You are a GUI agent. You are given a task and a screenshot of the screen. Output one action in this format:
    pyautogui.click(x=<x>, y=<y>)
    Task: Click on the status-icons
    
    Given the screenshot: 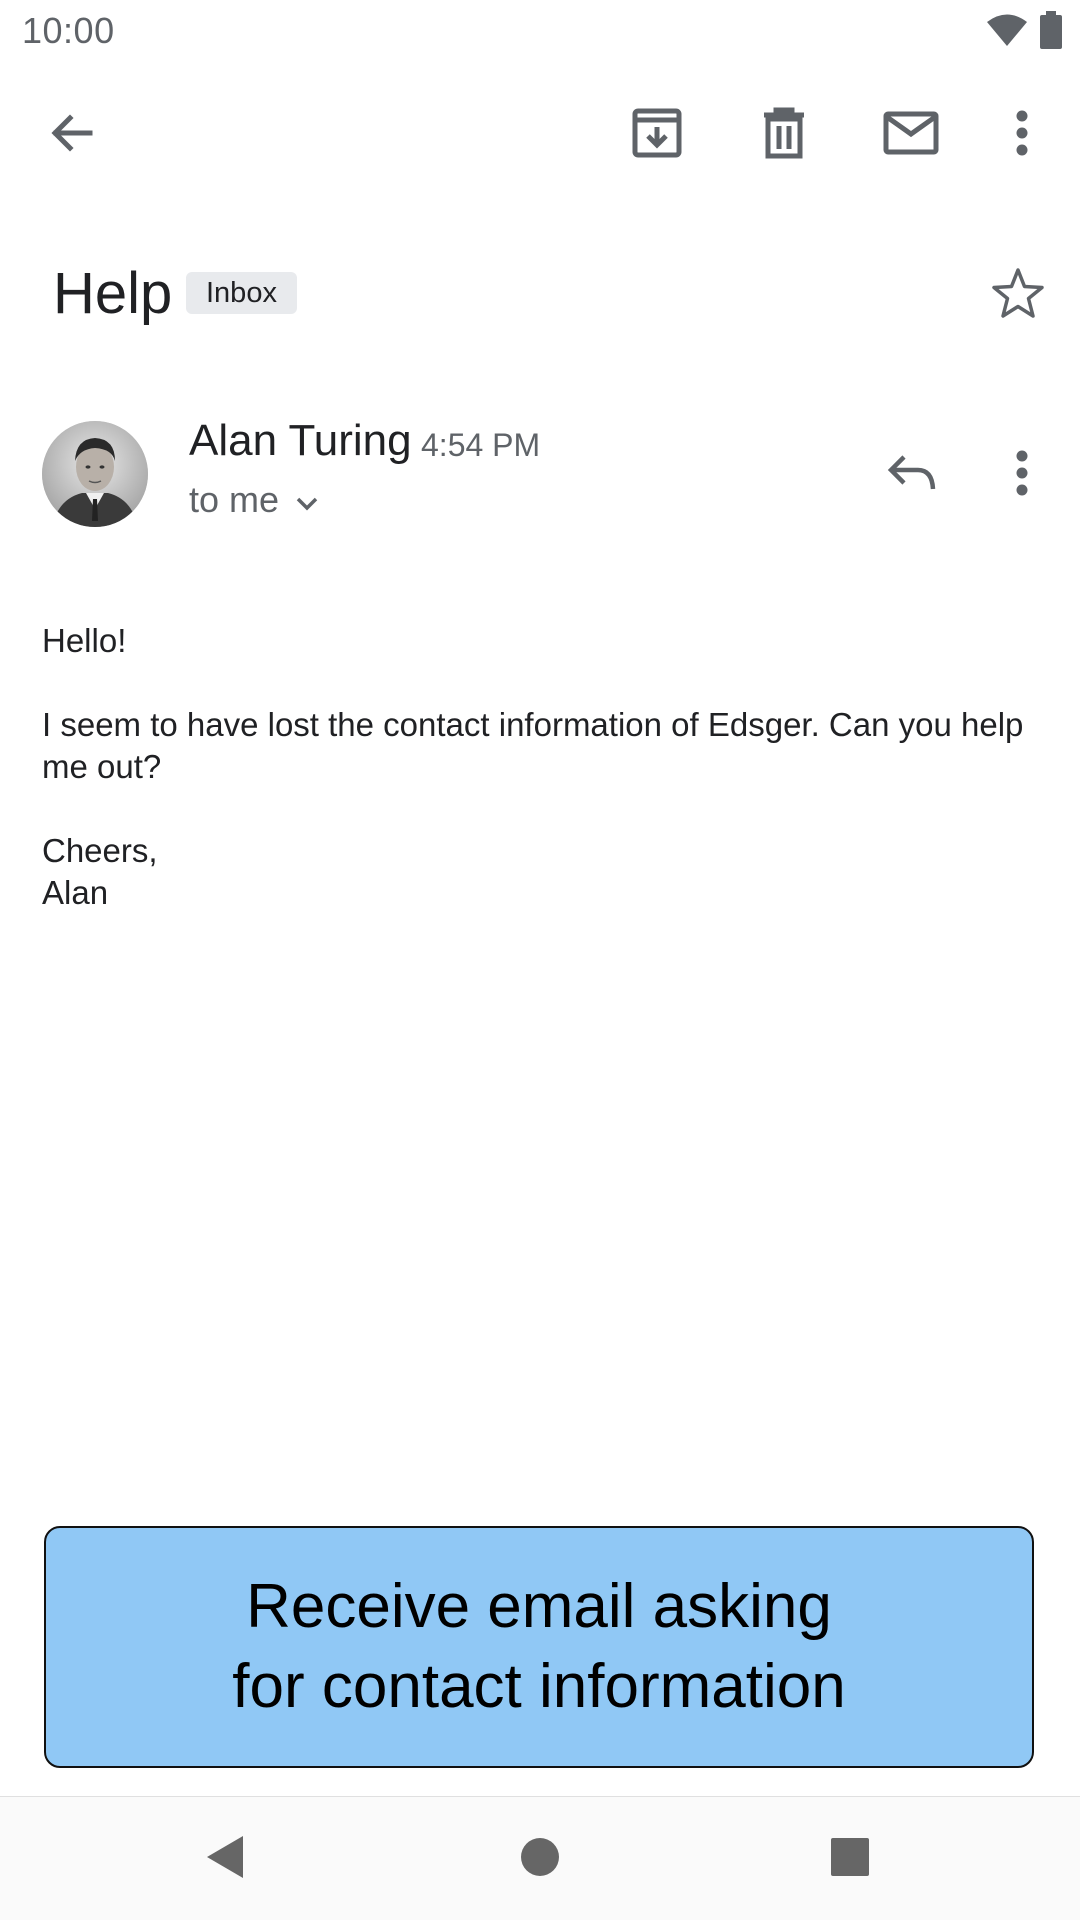 What is the action you would take?
    pyautogui.click(x=1024, y=32)
    